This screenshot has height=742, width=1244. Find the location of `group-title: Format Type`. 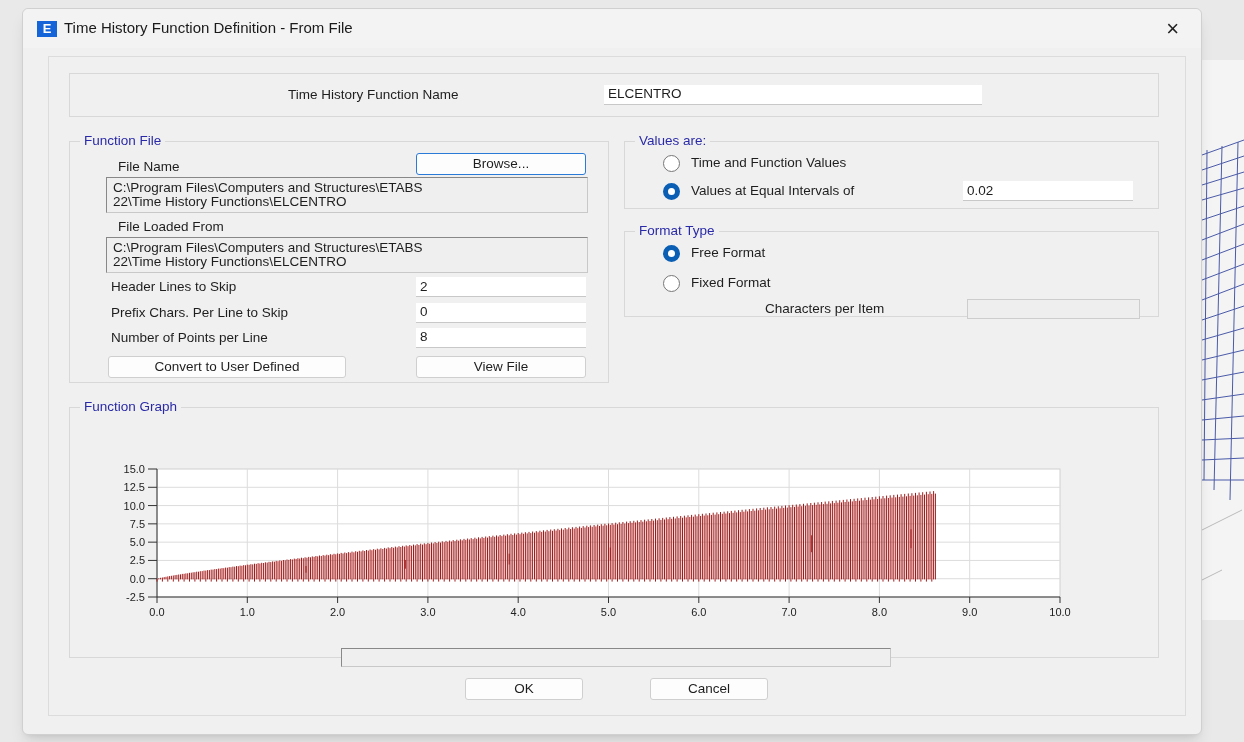

group-title: Format Type is located at coordinates (677, 231).